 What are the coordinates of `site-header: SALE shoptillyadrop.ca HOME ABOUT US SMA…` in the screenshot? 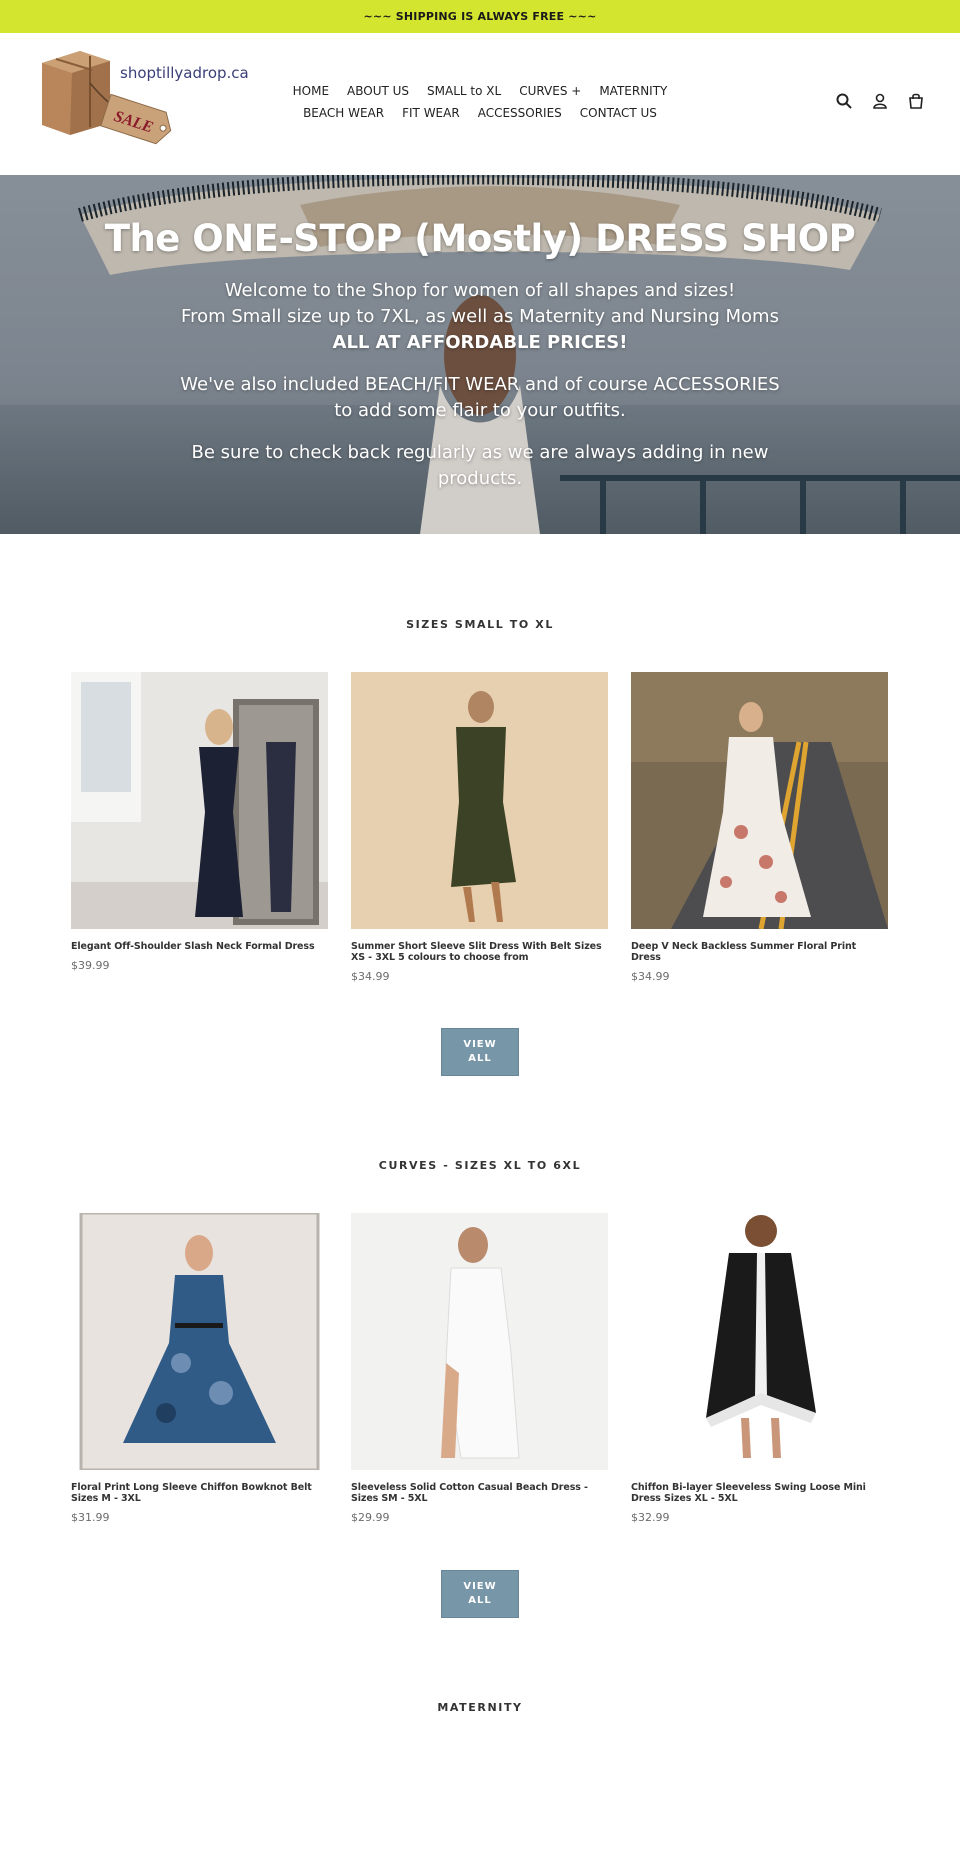 It's located at (480, 104).